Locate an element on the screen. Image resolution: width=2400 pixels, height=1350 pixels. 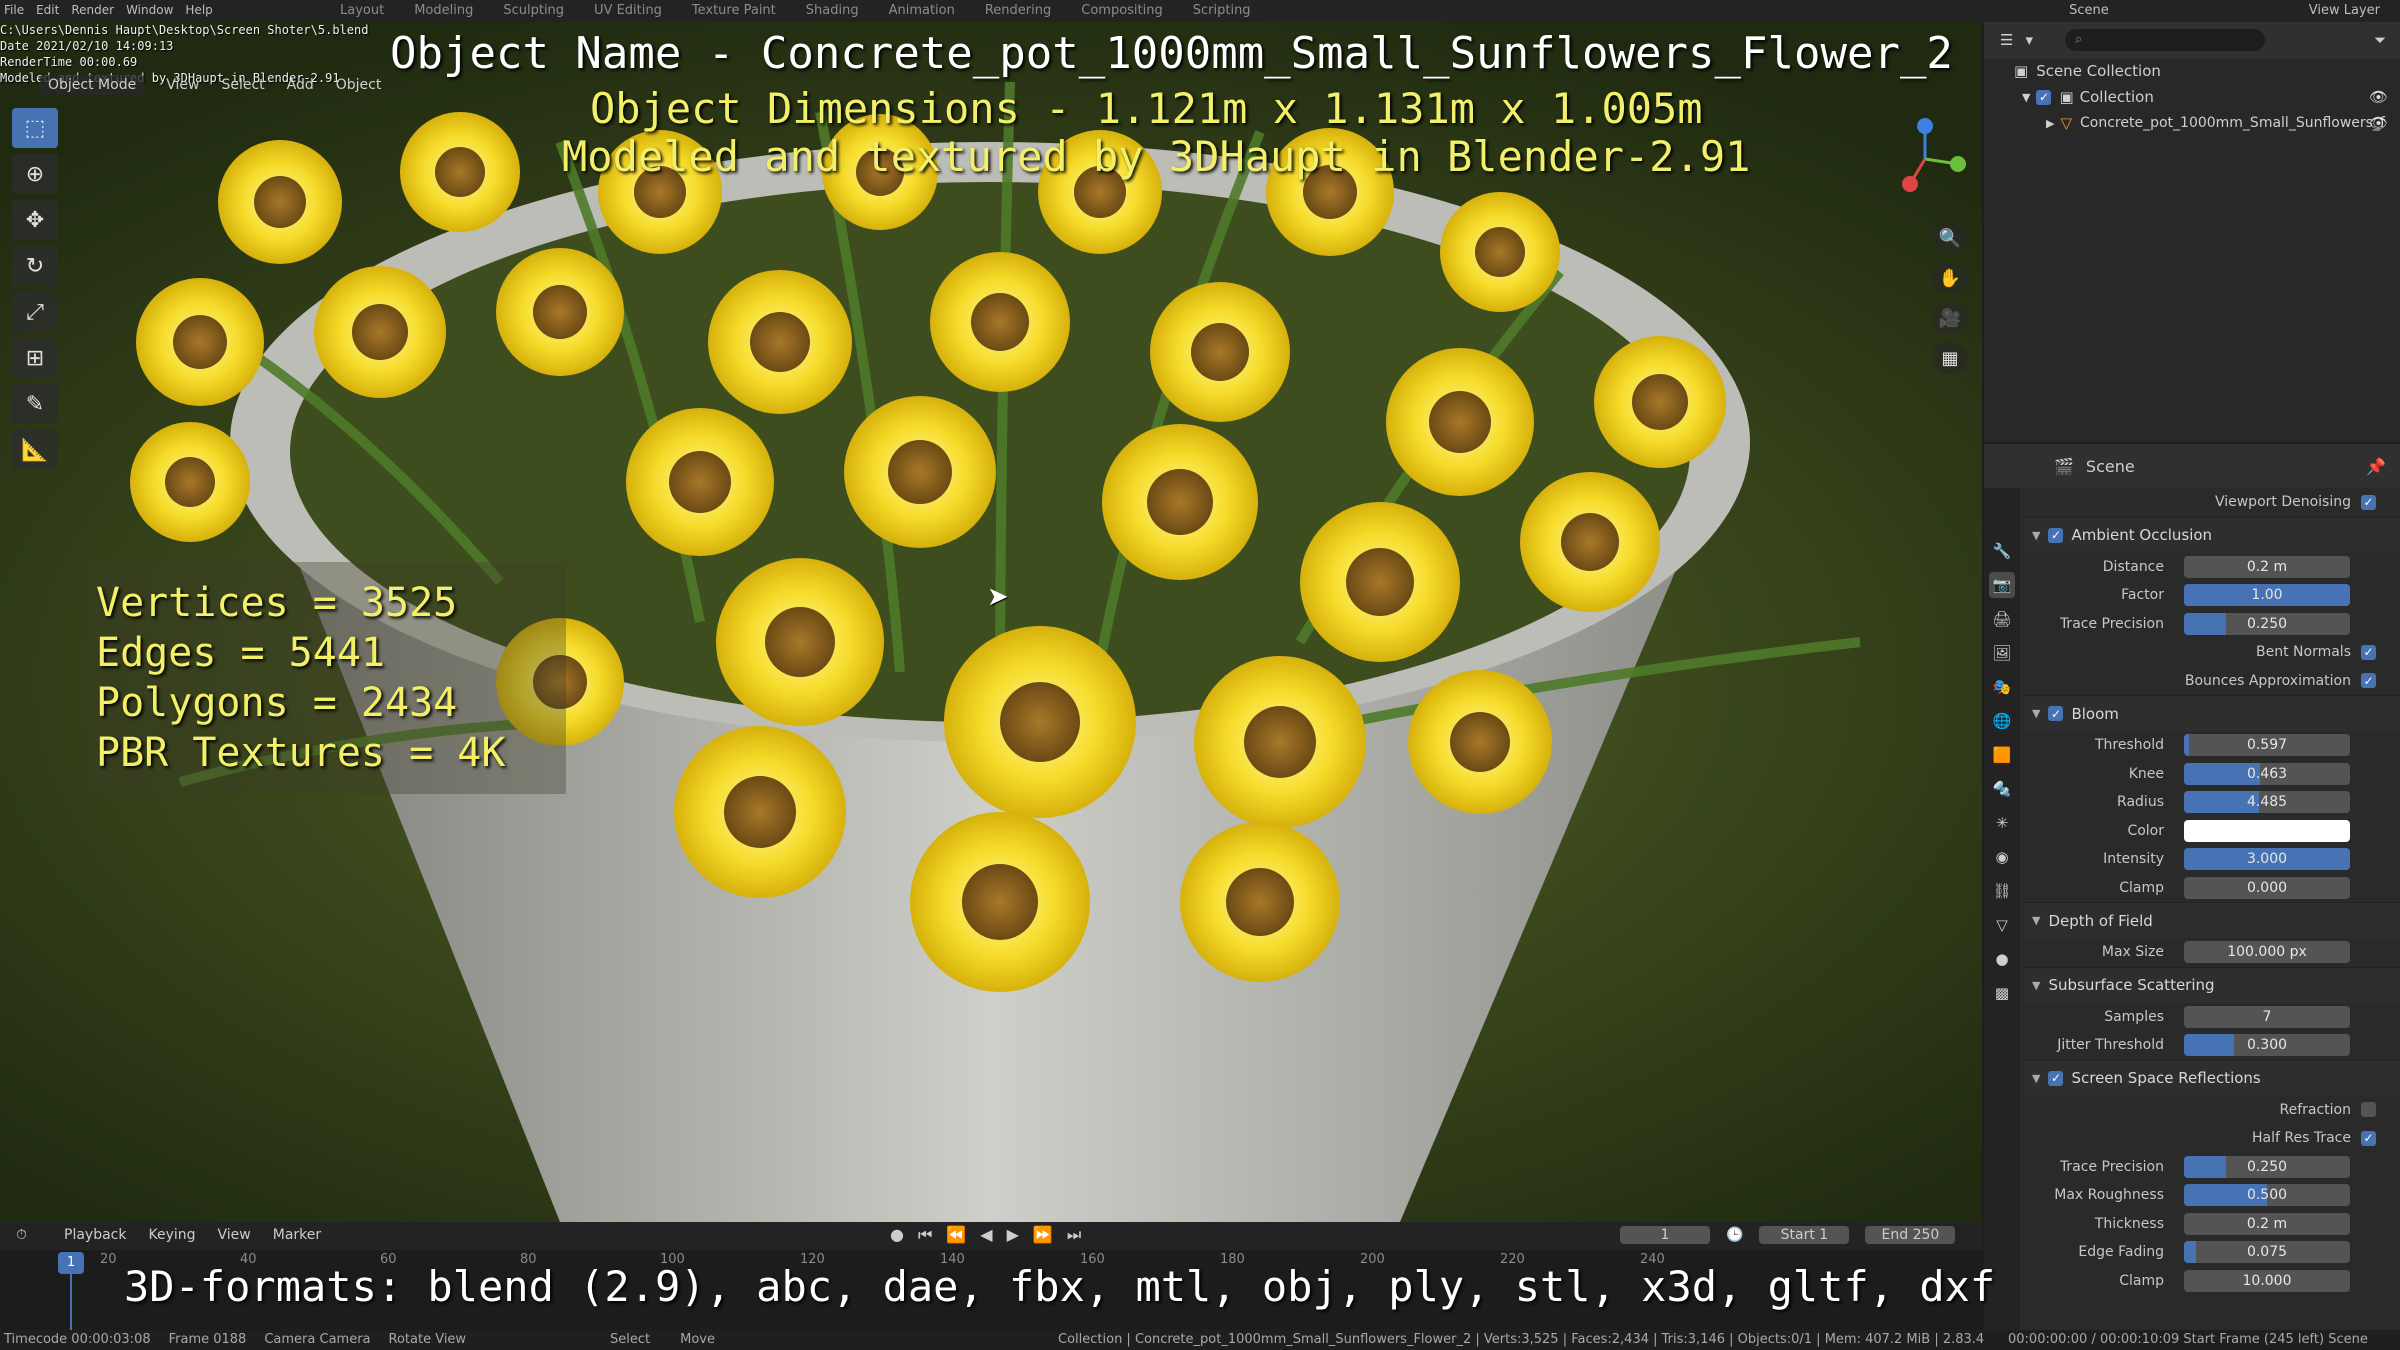
viewport-menu-view: View is located at coordinates (182, 85).